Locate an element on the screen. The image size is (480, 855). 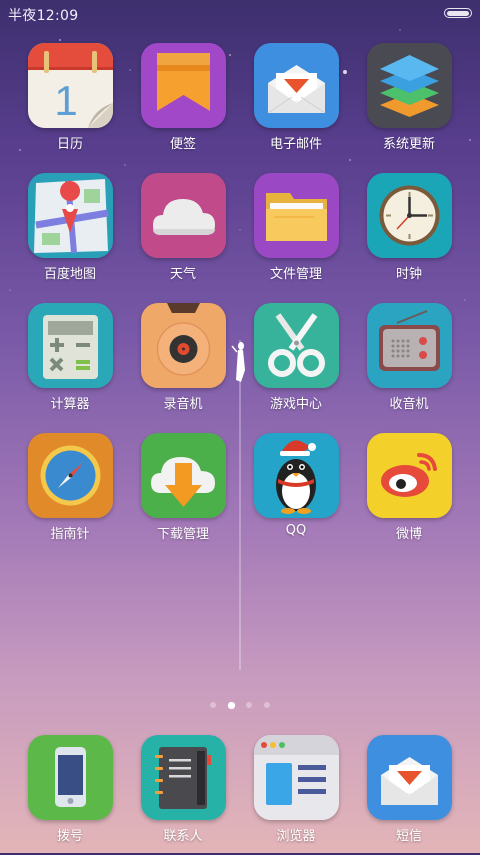
app-label: 系统更新 is located at coordinates (408, 144).